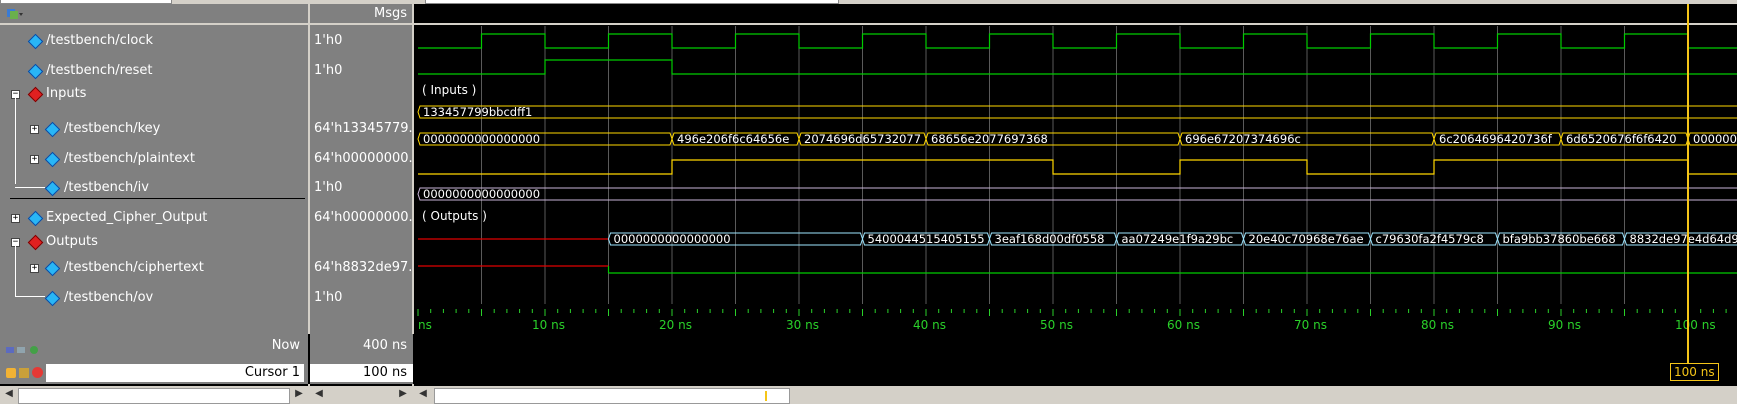  Describe the element at coordinates (154, 41) in the screenshot. I see `signal-row-clock: /testbench/clock` at that location.